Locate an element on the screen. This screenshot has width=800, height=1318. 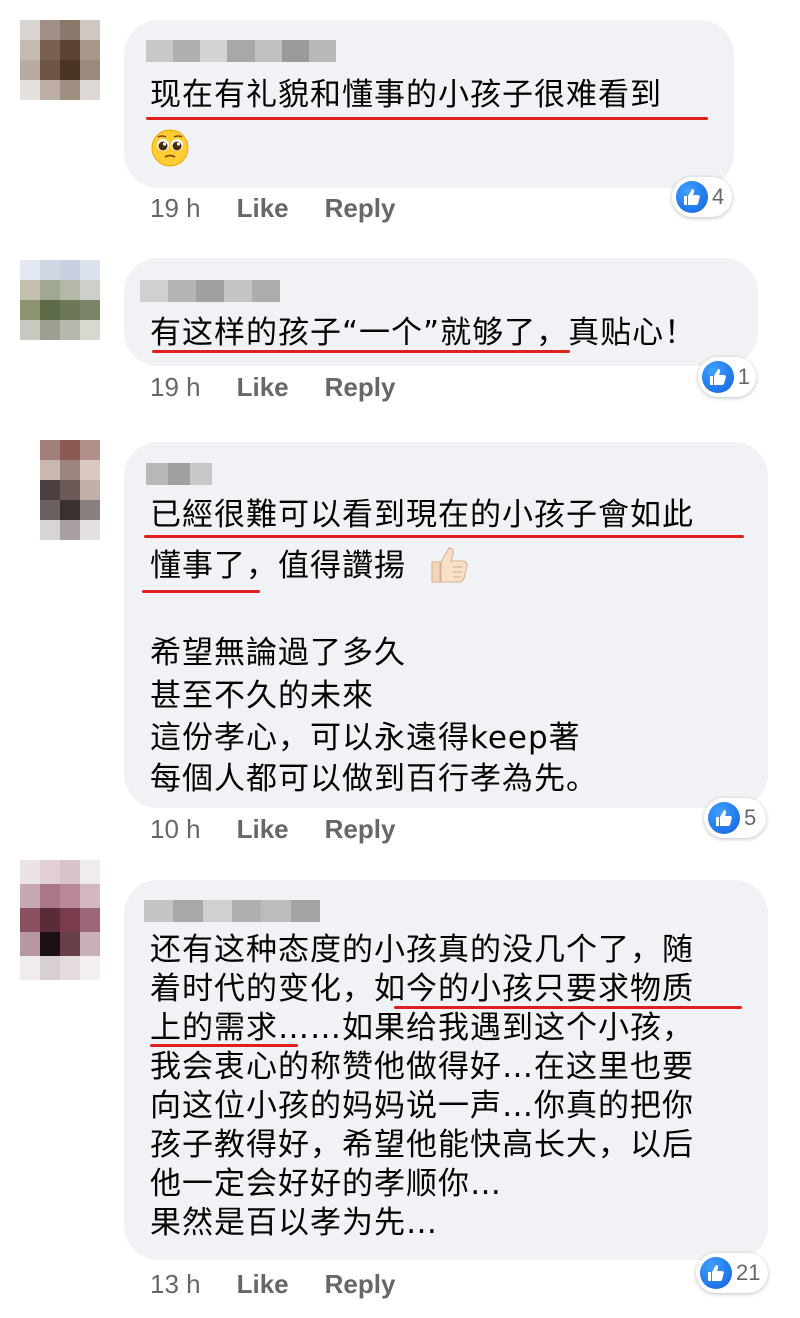
comment-text-line: 上的需求……如果给我遇到这个小孩， is located at coordinates (422, 1028).